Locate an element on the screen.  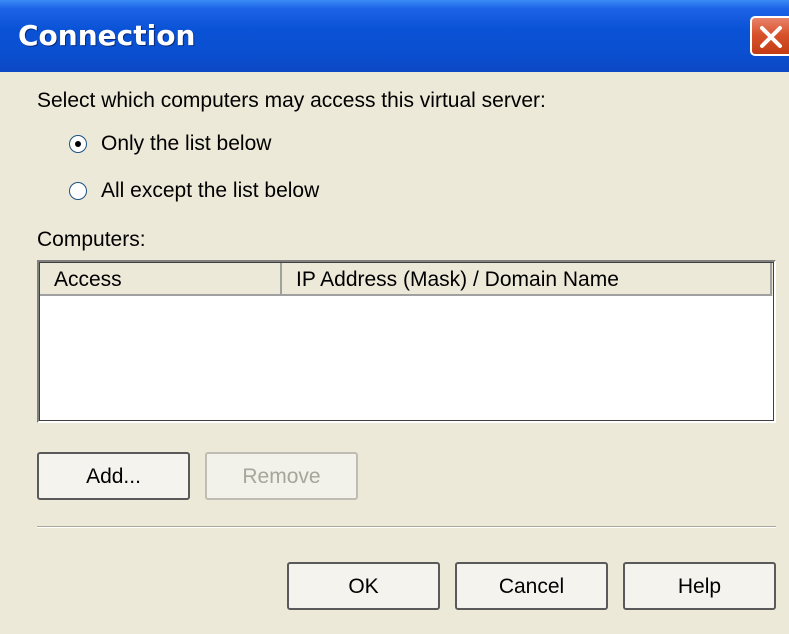
radio-button-selected is located at coordinates (78, 144).